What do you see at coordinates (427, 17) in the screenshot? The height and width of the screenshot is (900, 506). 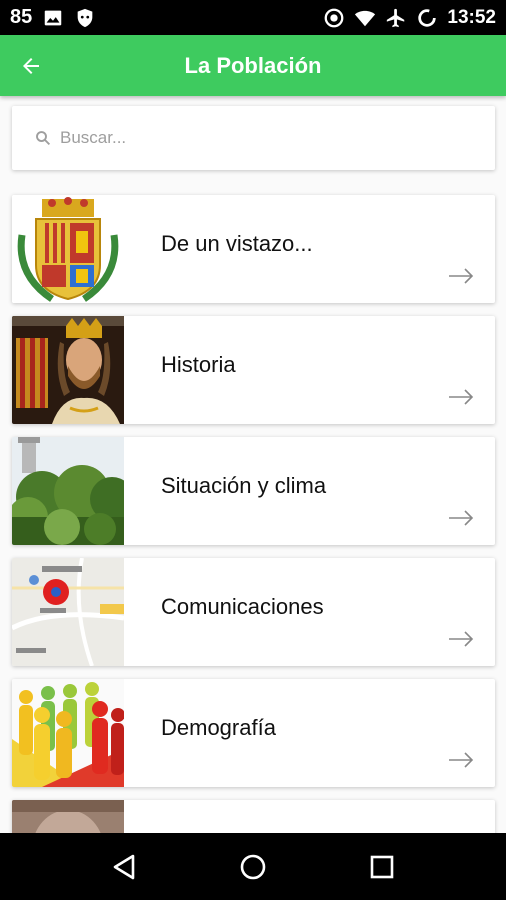 I see `sync-icon` at bounding box center [427, 17].